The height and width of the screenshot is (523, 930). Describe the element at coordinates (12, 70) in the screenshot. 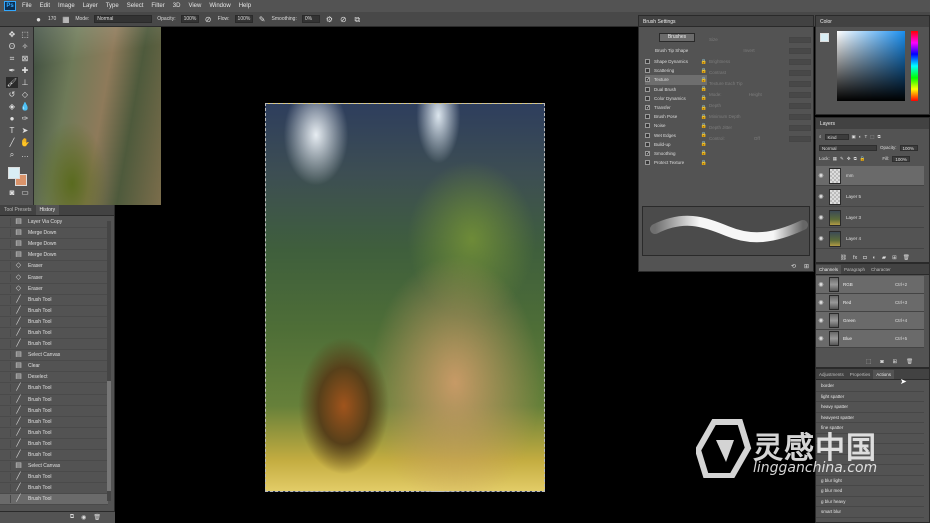

I see `eyedropper-tool-icon: ✒` at that location.